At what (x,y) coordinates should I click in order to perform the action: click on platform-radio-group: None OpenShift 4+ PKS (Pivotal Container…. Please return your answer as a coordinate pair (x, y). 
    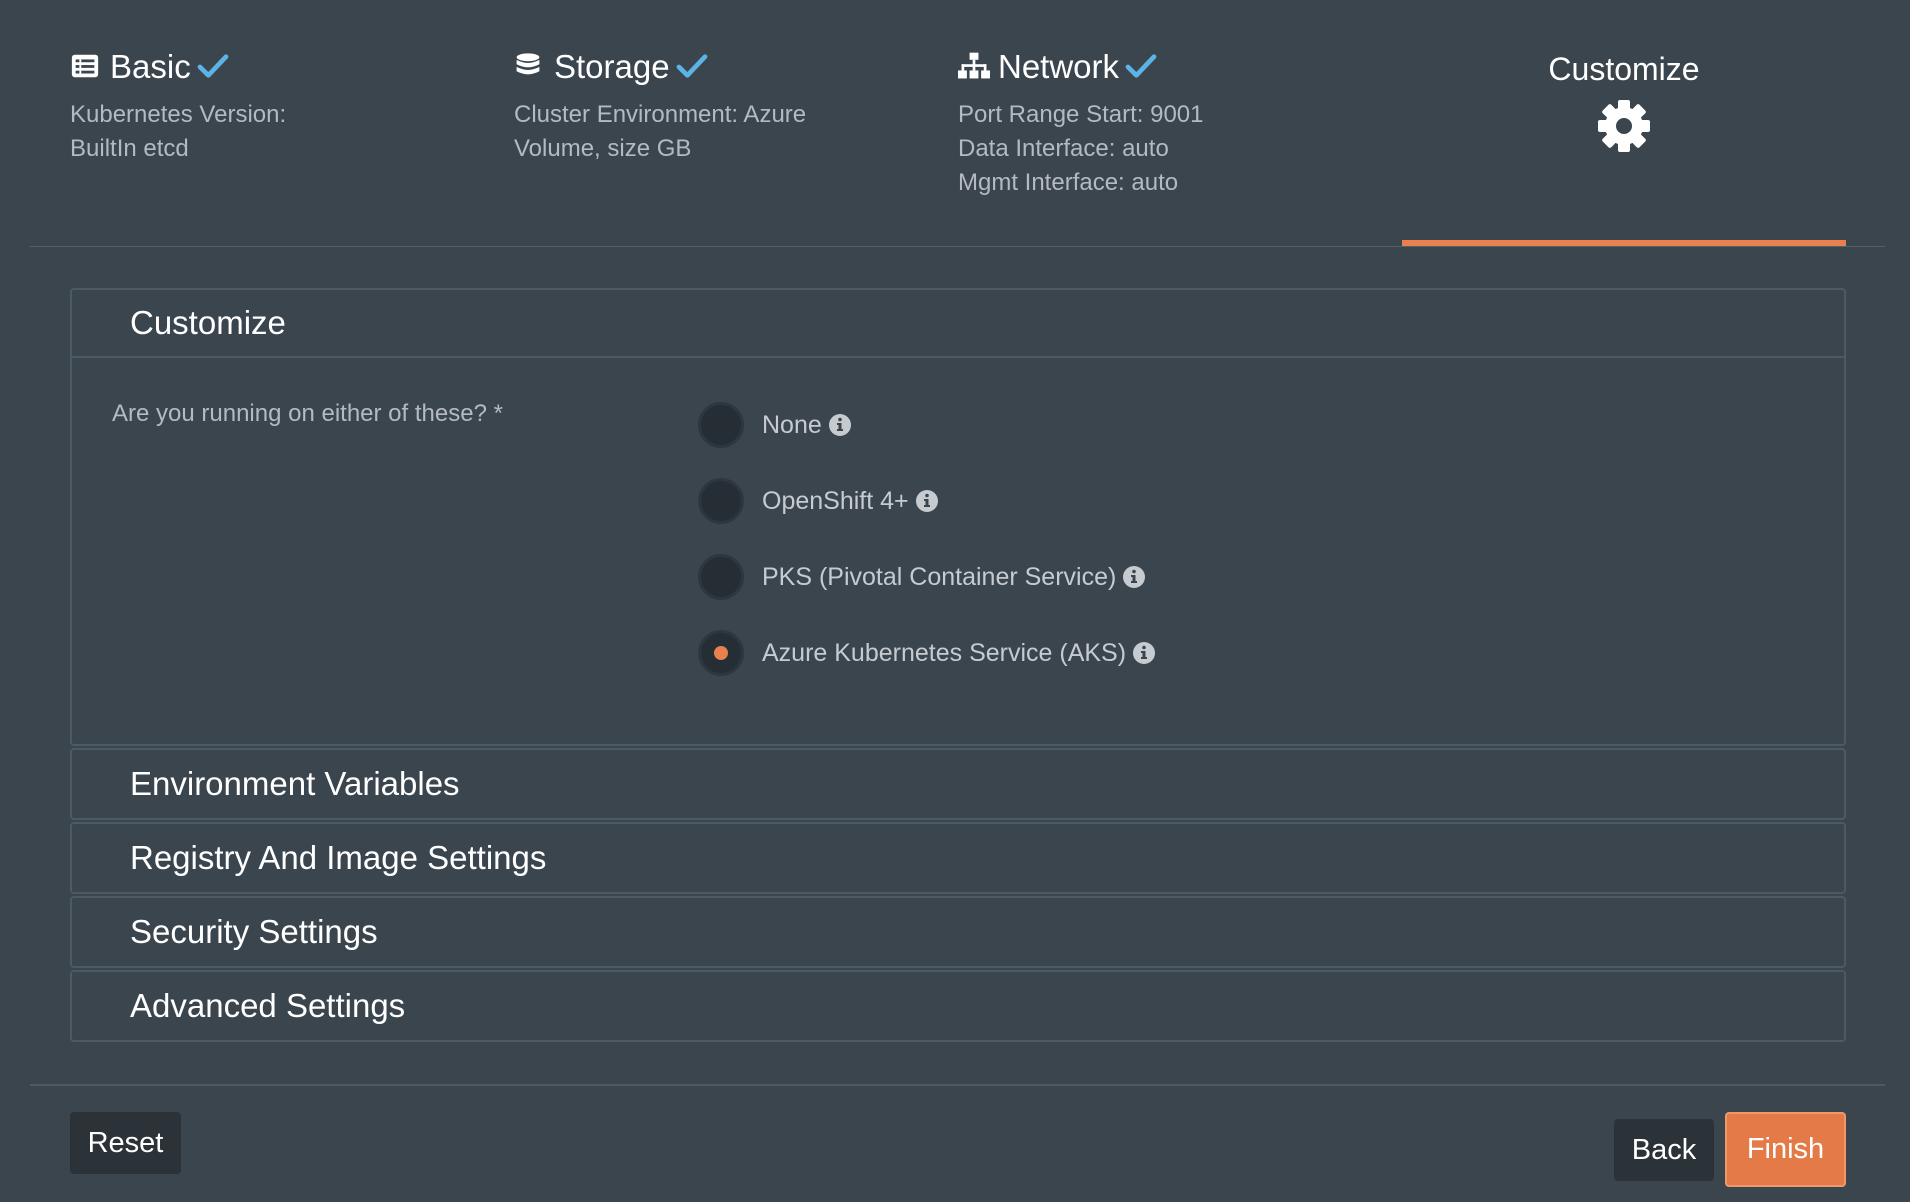
    Looking at the image, I should click on (927, 552).